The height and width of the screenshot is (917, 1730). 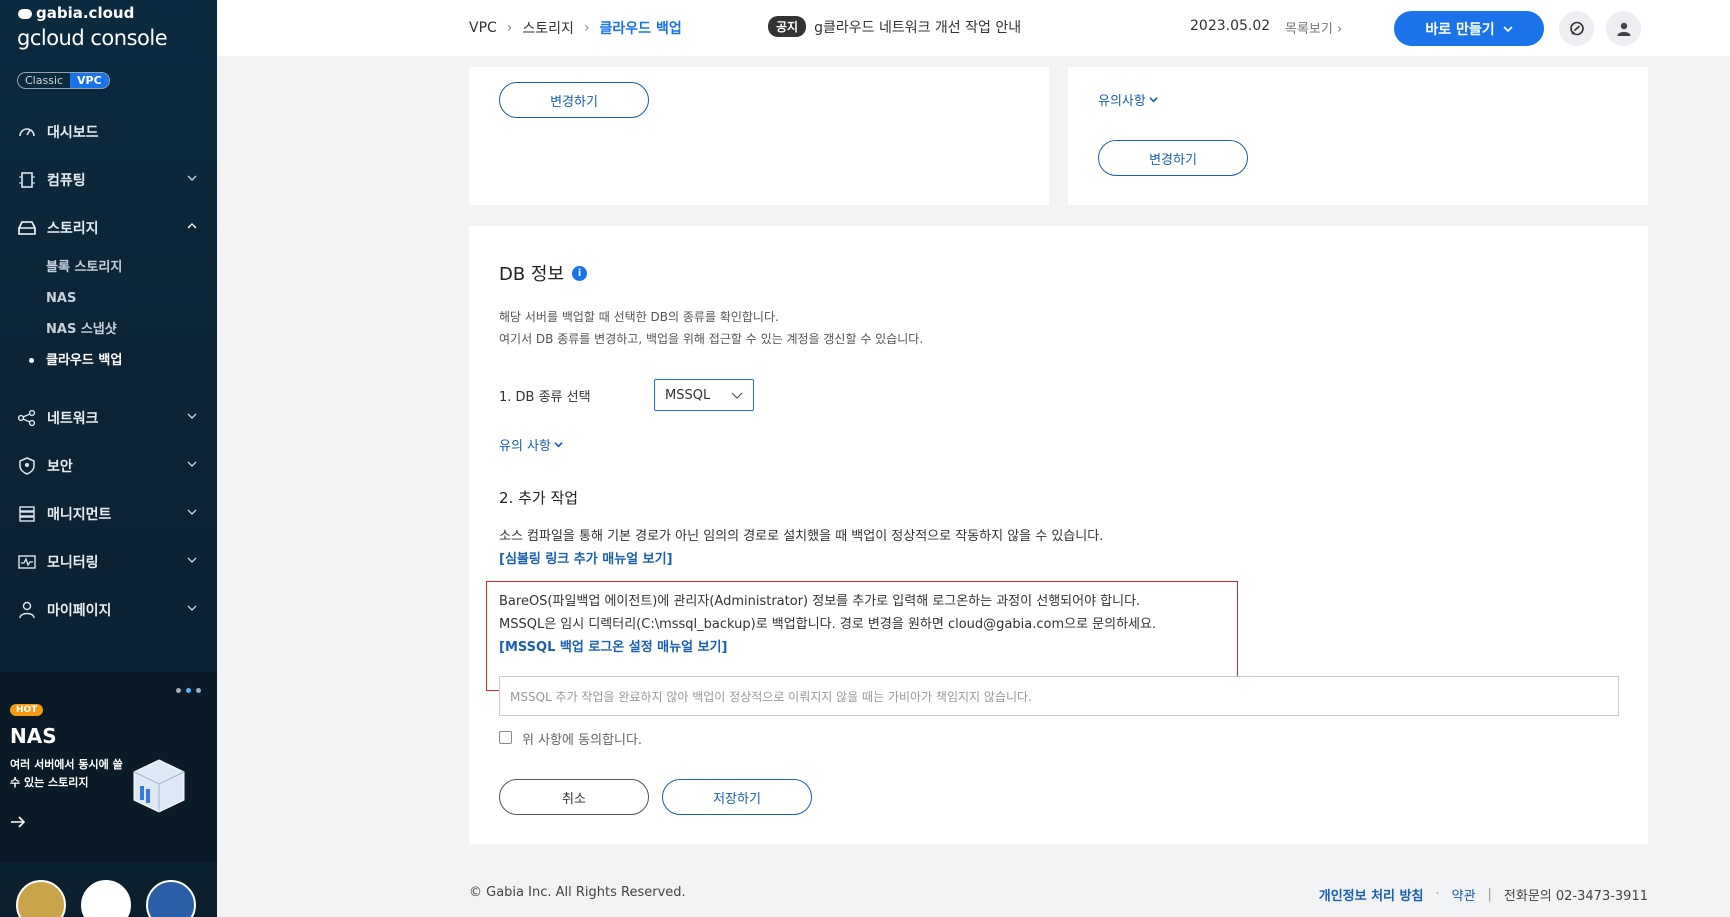 What do you see at coordinates (27, 180) in the screenshot?
I see `cpu-icon` at bounding box center [27, 180].